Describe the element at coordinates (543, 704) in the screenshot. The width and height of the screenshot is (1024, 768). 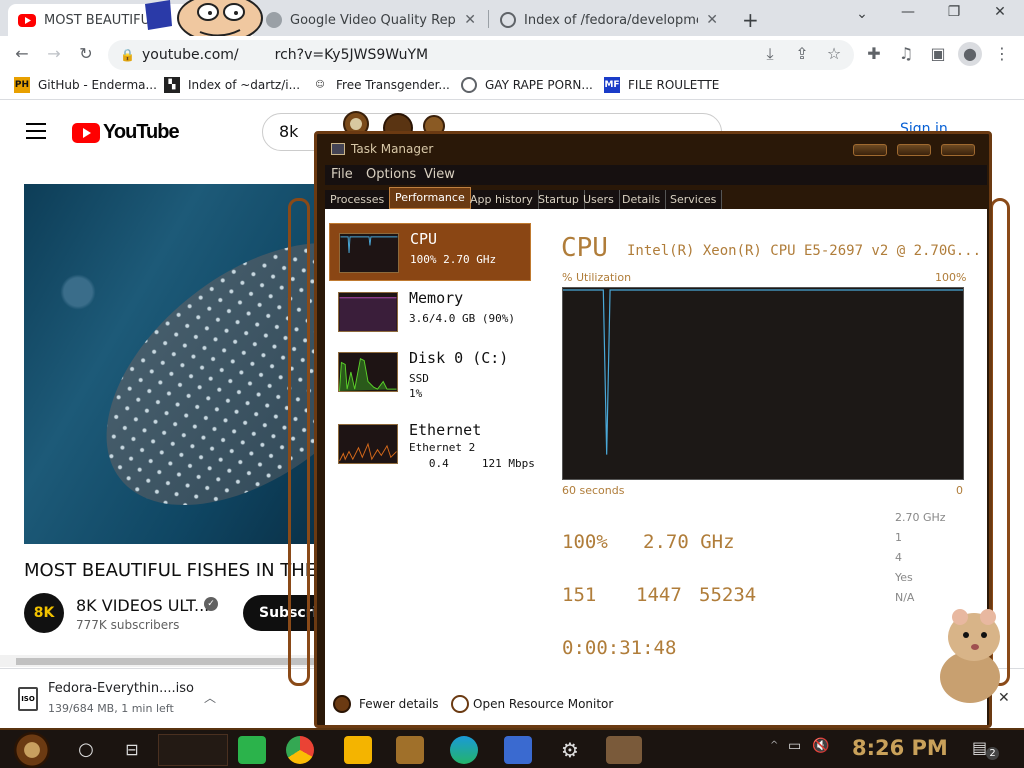
I see `open-resource-monitor-link: Open Resource Monitor` at that location.